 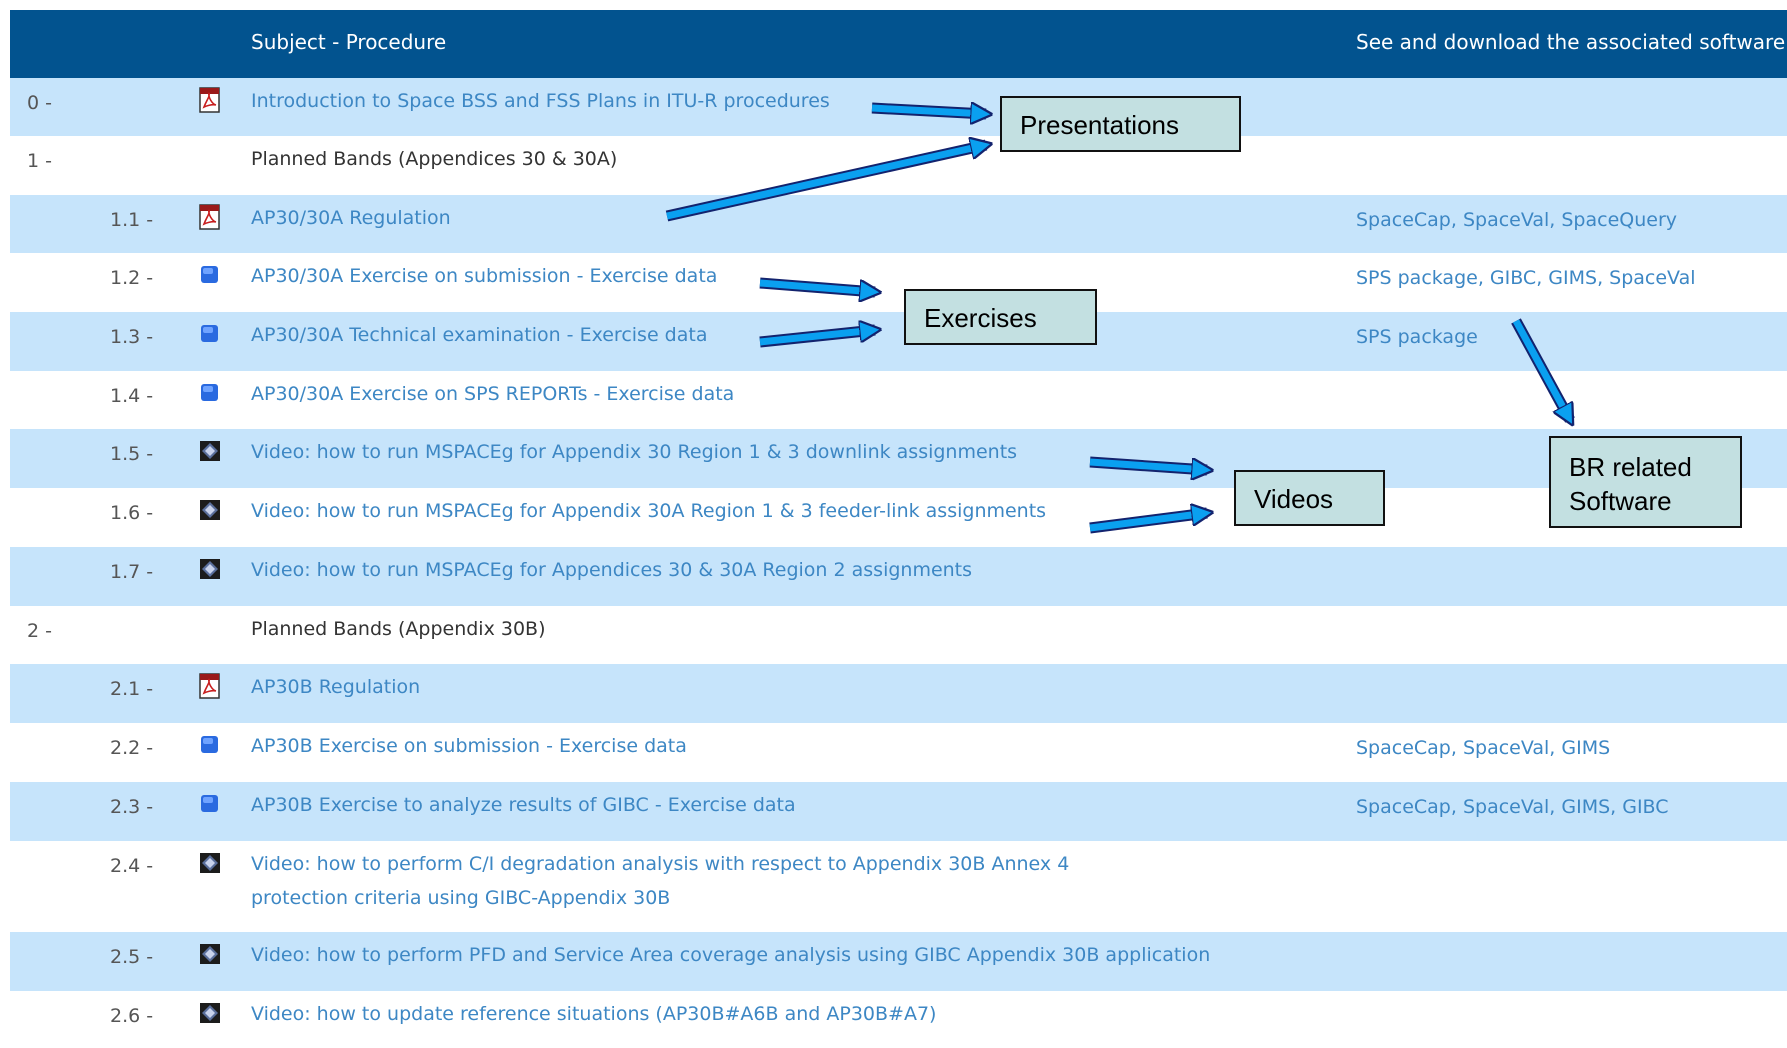 What do you see at coordinates (1541, 369) in the screenshot?
I see `arrow-software` at bounding box center [1541, 369].